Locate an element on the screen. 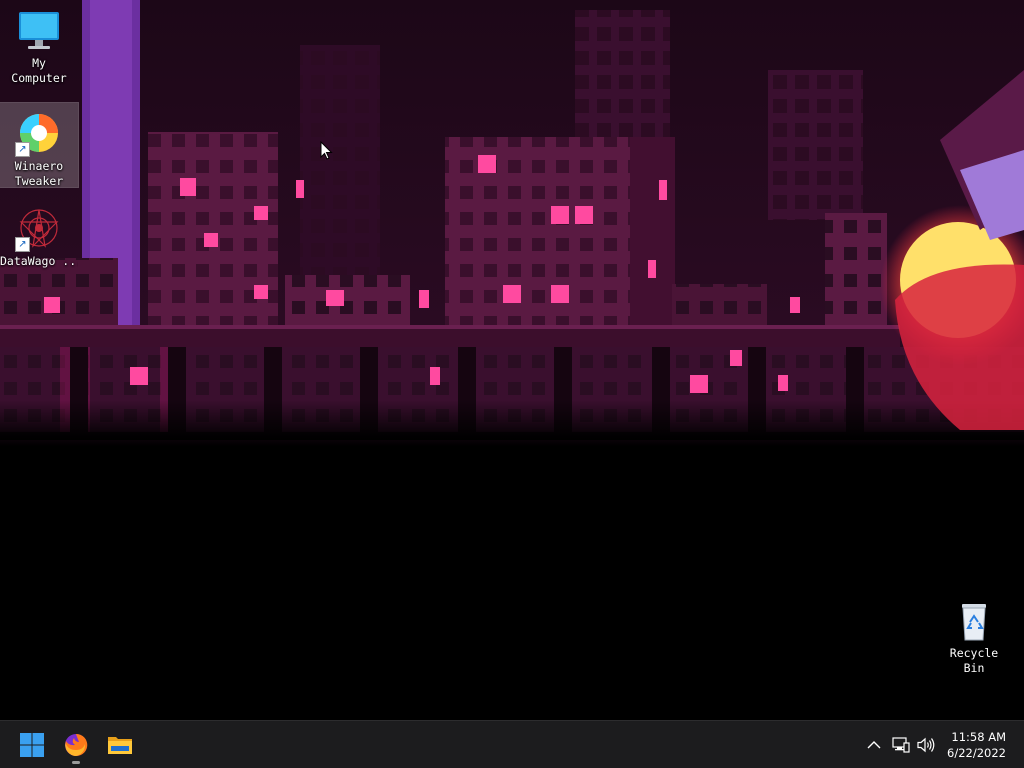 Image resolution: width=1024 pixels, height=768 pixels. desktop-icon-label: Recycle Bin is located at coordinates (974, 660).